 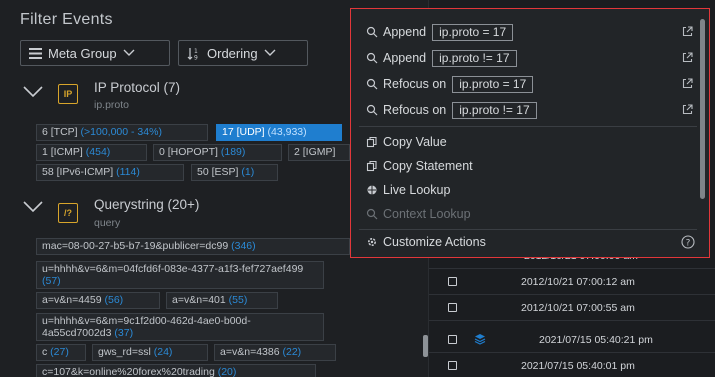 I want to click on network-event-icon, so click(x=480, y=339).